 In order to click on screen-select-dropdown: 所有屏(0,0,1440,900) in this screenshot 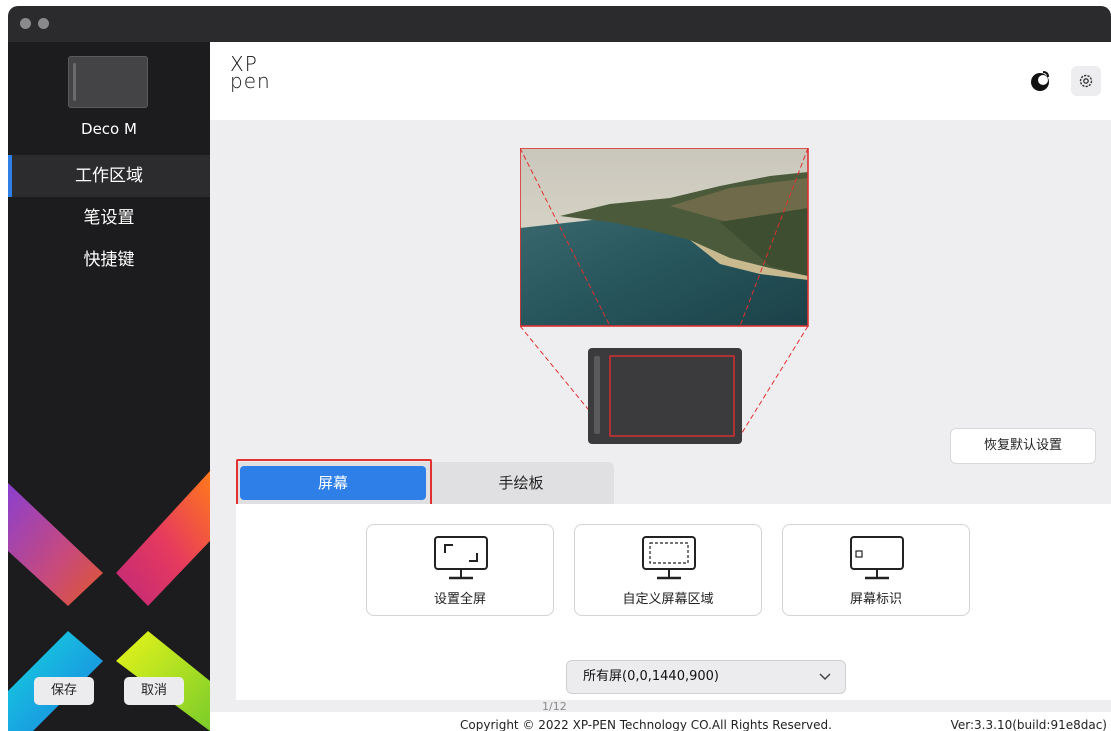, I will do `click(706, 677)`.